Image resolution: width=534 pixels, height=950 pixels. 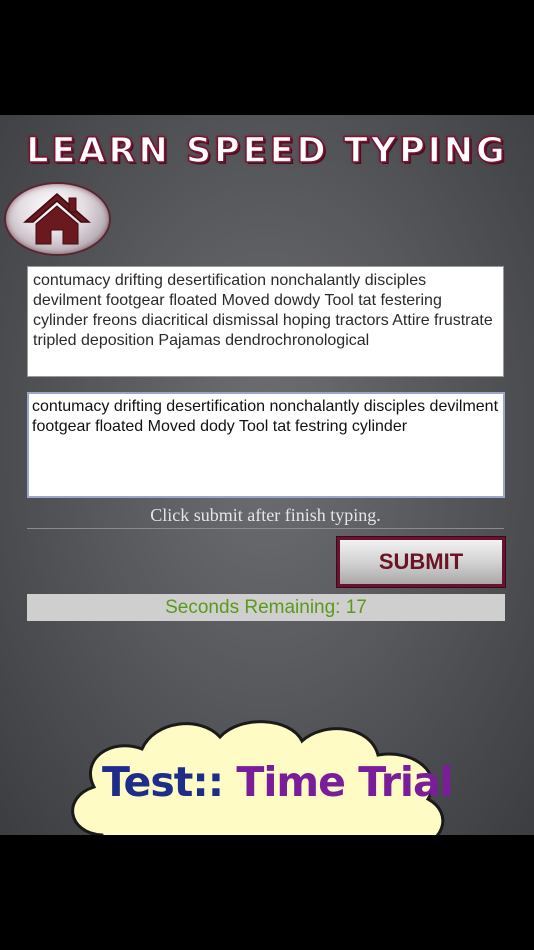 I want to click on seconds-remaining: Seconds Remaining: 17, so click(x=266, y=607).